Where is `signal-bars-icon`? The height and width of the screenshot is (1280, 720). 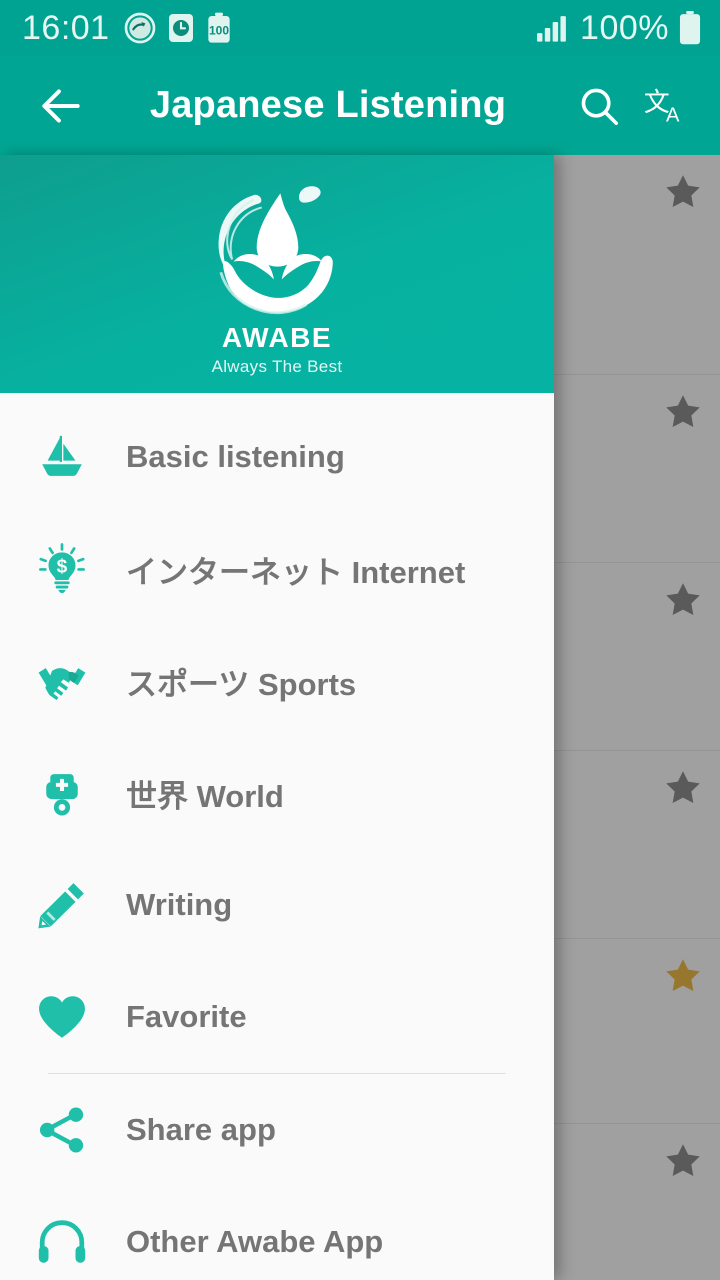
signal-bars-icon is located at coordinates (551, 29).